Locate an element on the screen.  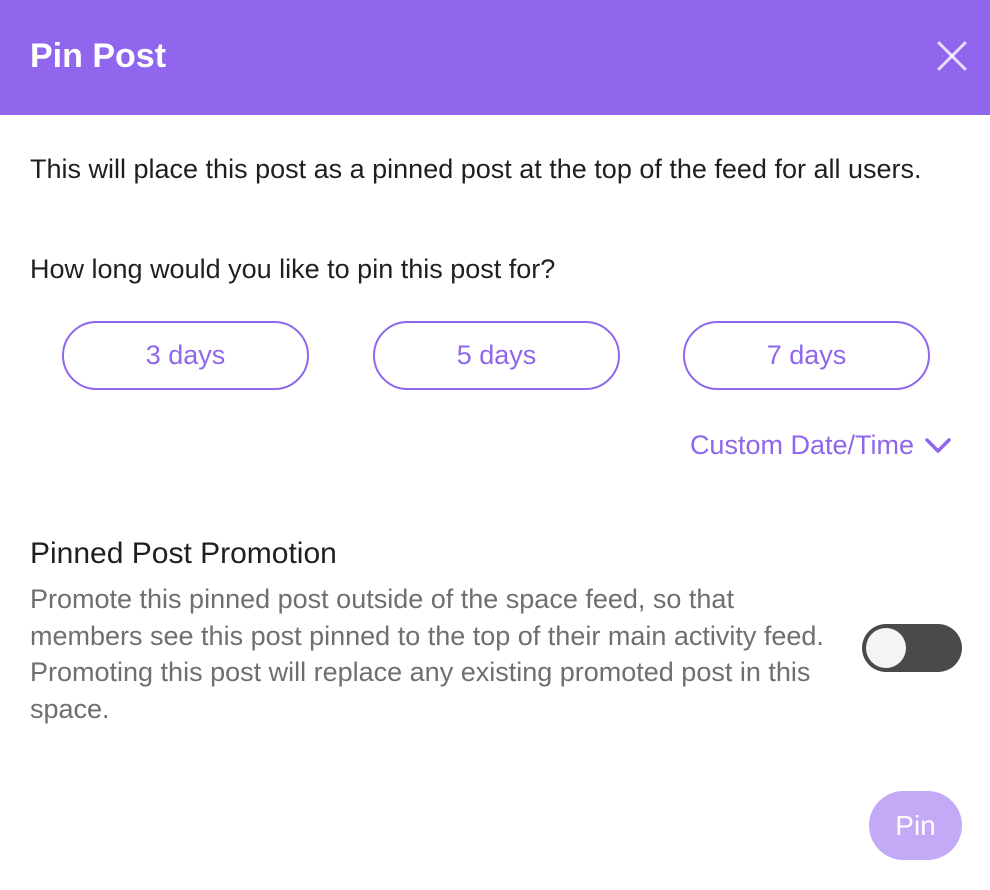
promotion-toggle is located at coordinates (912, 648).